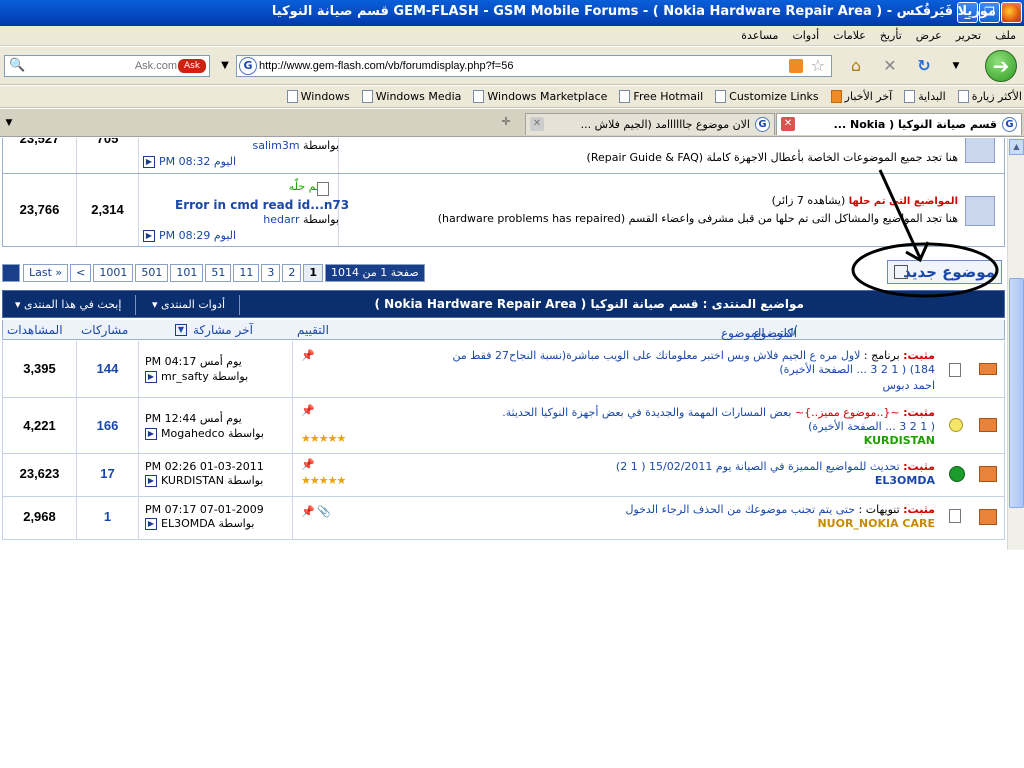 The height and width of the screenshot is (768, 1024). What do you see at coordinates (818, 65) in the screenshot?
I see `bookmark-star-icon: ☆` at bounding box center [818, 65].